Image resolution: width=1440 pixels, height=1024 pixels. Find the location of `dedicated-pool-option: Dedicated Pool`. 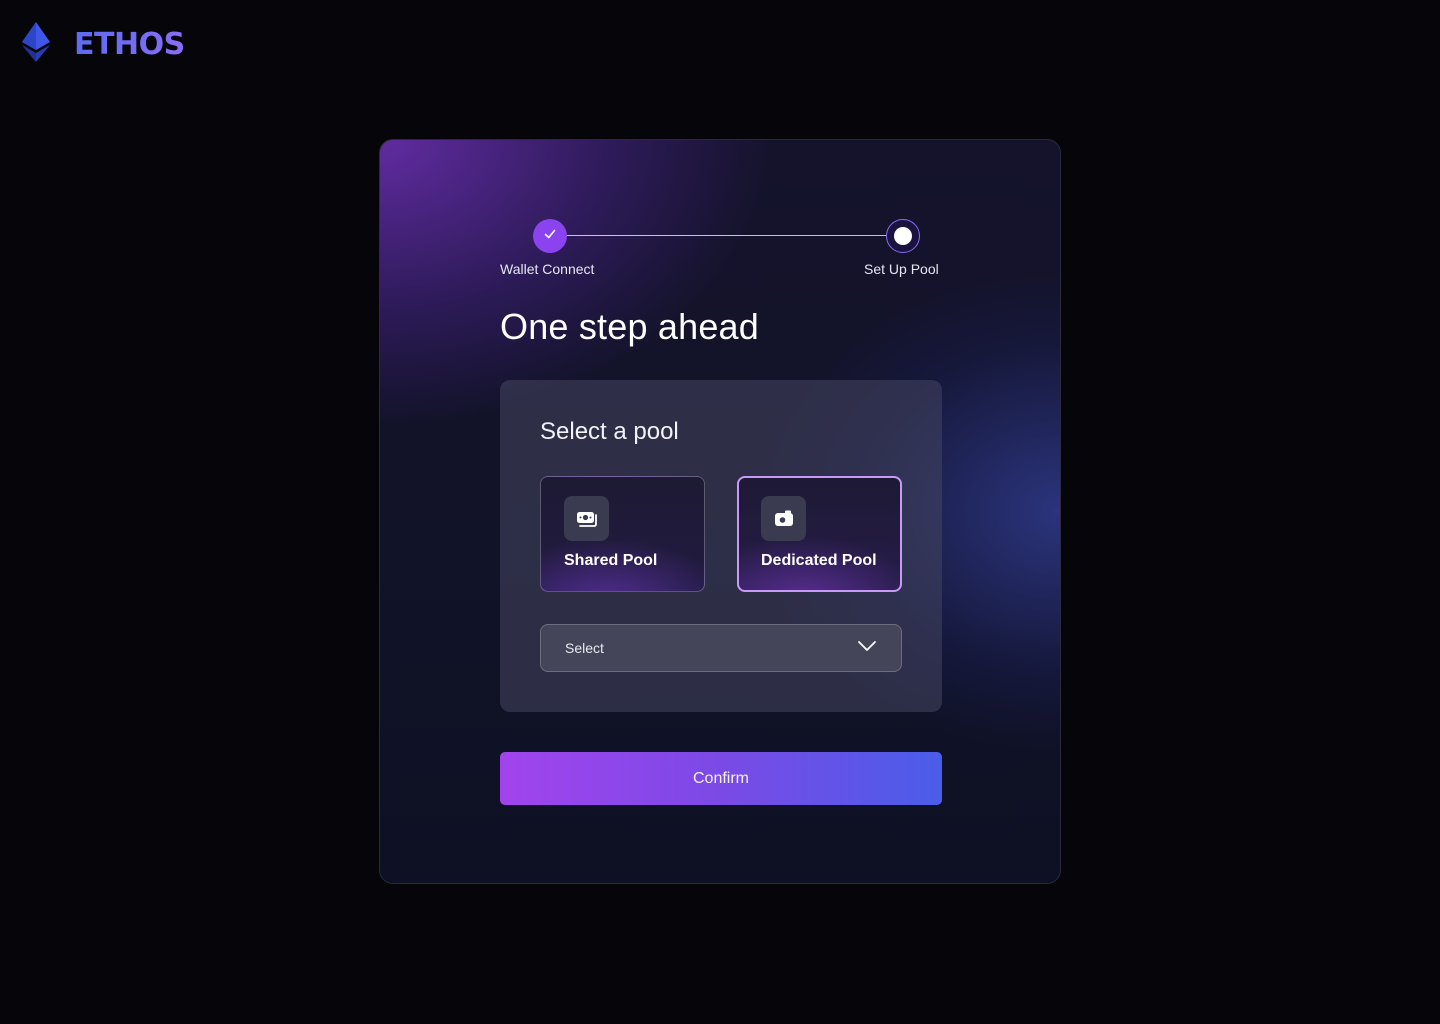

dedicated-pool-option: Dedicated Pool is located at coordinates (819, 534).